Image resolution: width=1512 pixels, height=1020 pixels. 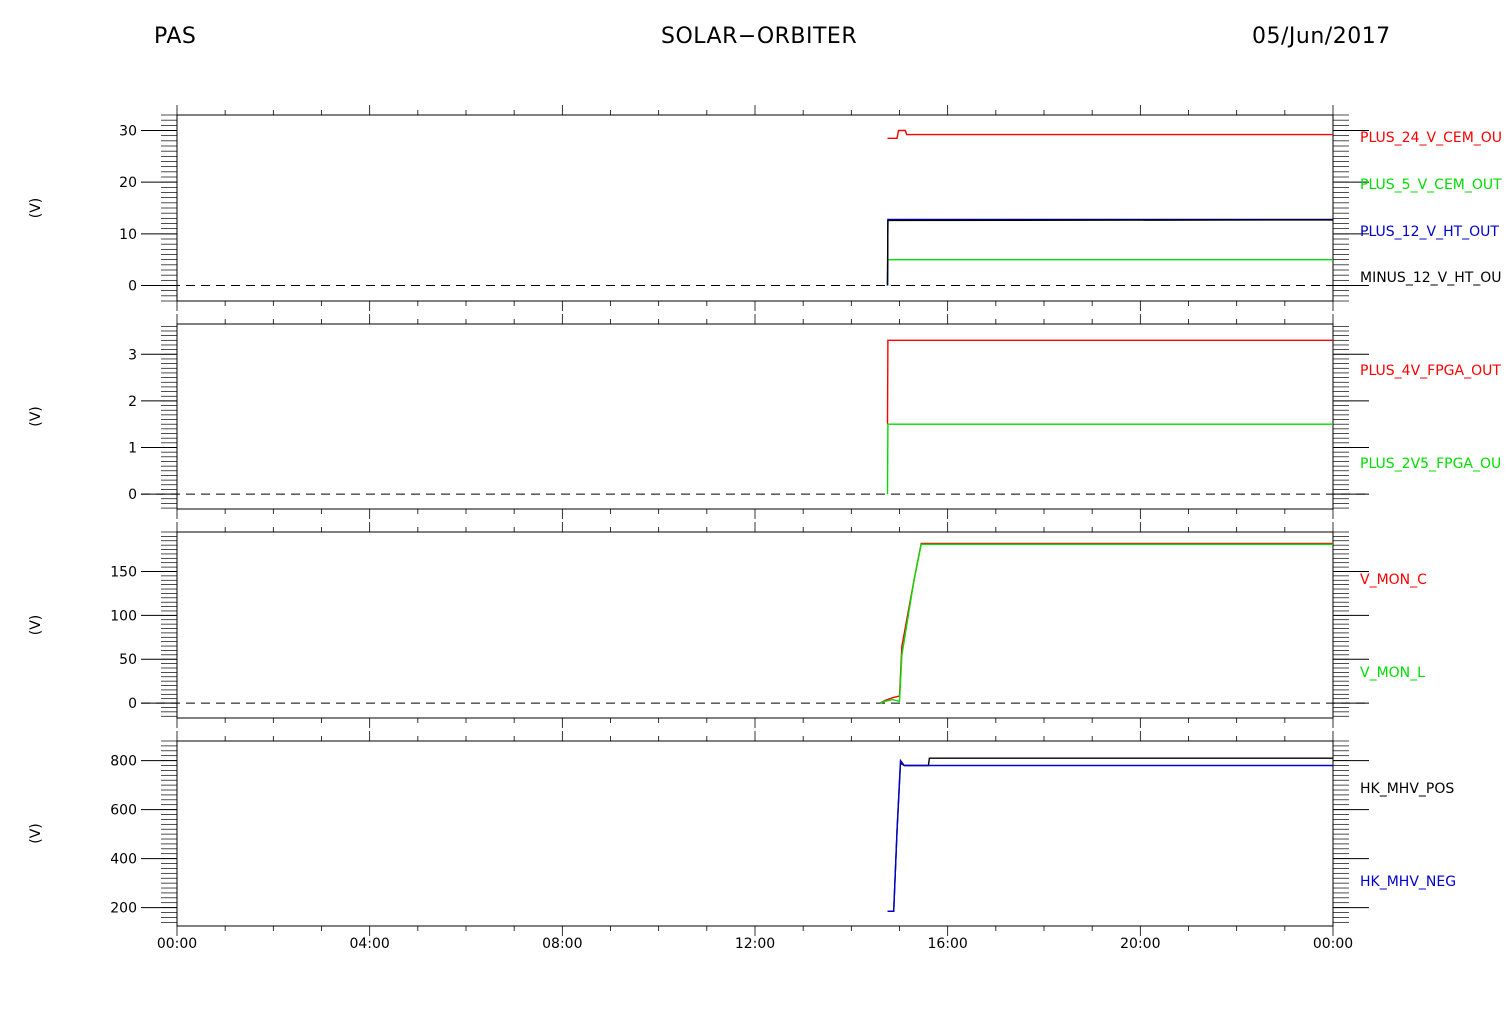 What do you see at coordinates (1407, 789) in the screenshot?
I see `series-label: HK_MHV_POS` at bounding box center [1407, 789].